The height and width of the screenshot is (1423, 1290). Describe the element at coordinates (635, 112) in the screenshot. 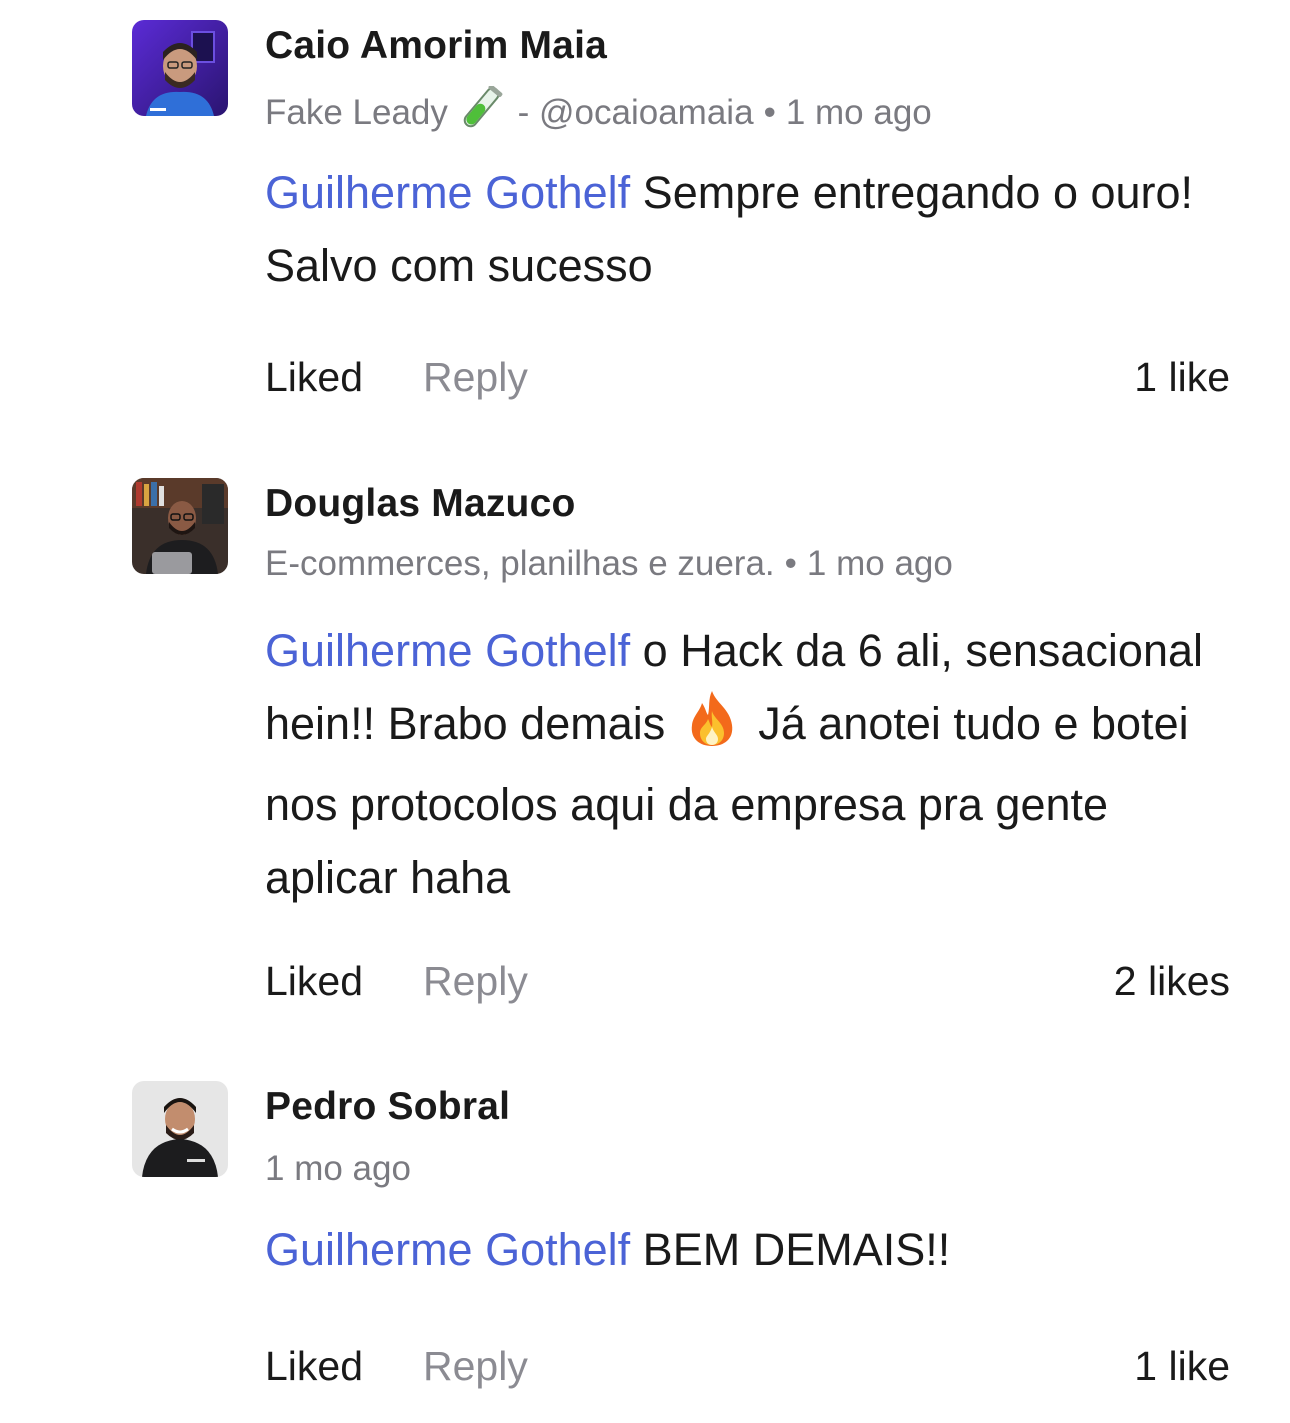

I see `author-handle: - @ocaioamaia` at that location.